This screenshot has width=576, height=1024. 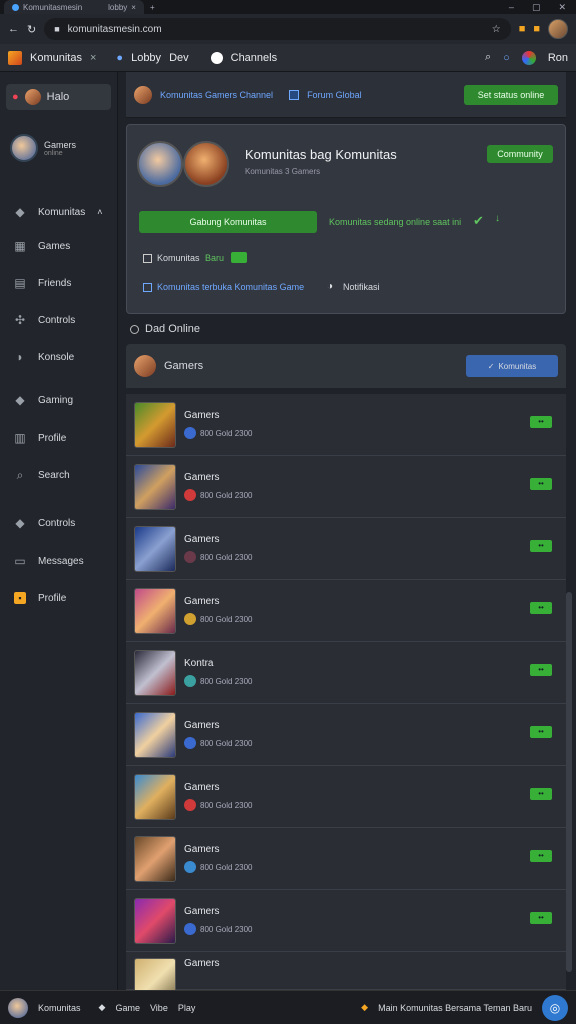 I want to click on komunitas-button-label: Komunitas, so click(x=517, y=366).